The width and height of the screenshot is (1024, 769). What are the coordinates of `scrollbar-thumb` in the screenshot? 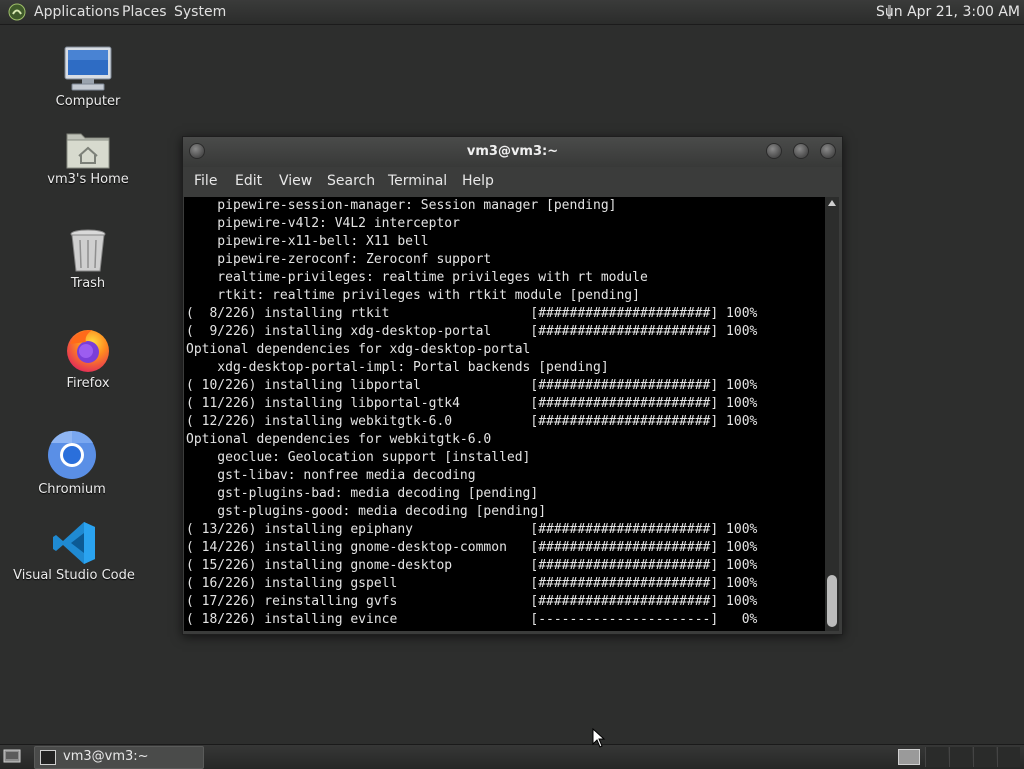 It's located at (832, 601).